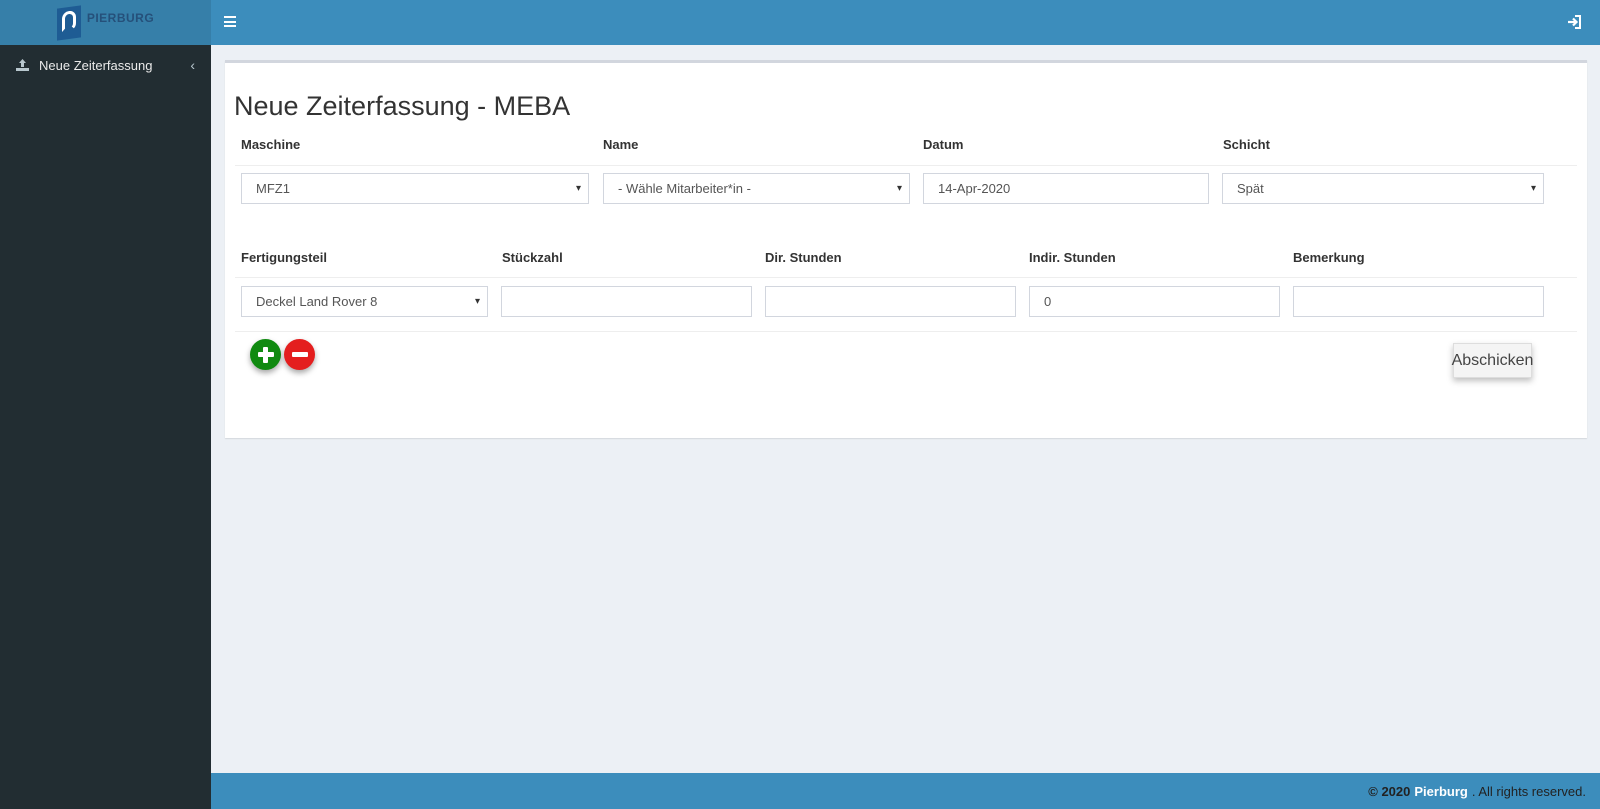 The image size is (1600, 809). I want to click on stueckzahl-input-field, so click(626, 301).